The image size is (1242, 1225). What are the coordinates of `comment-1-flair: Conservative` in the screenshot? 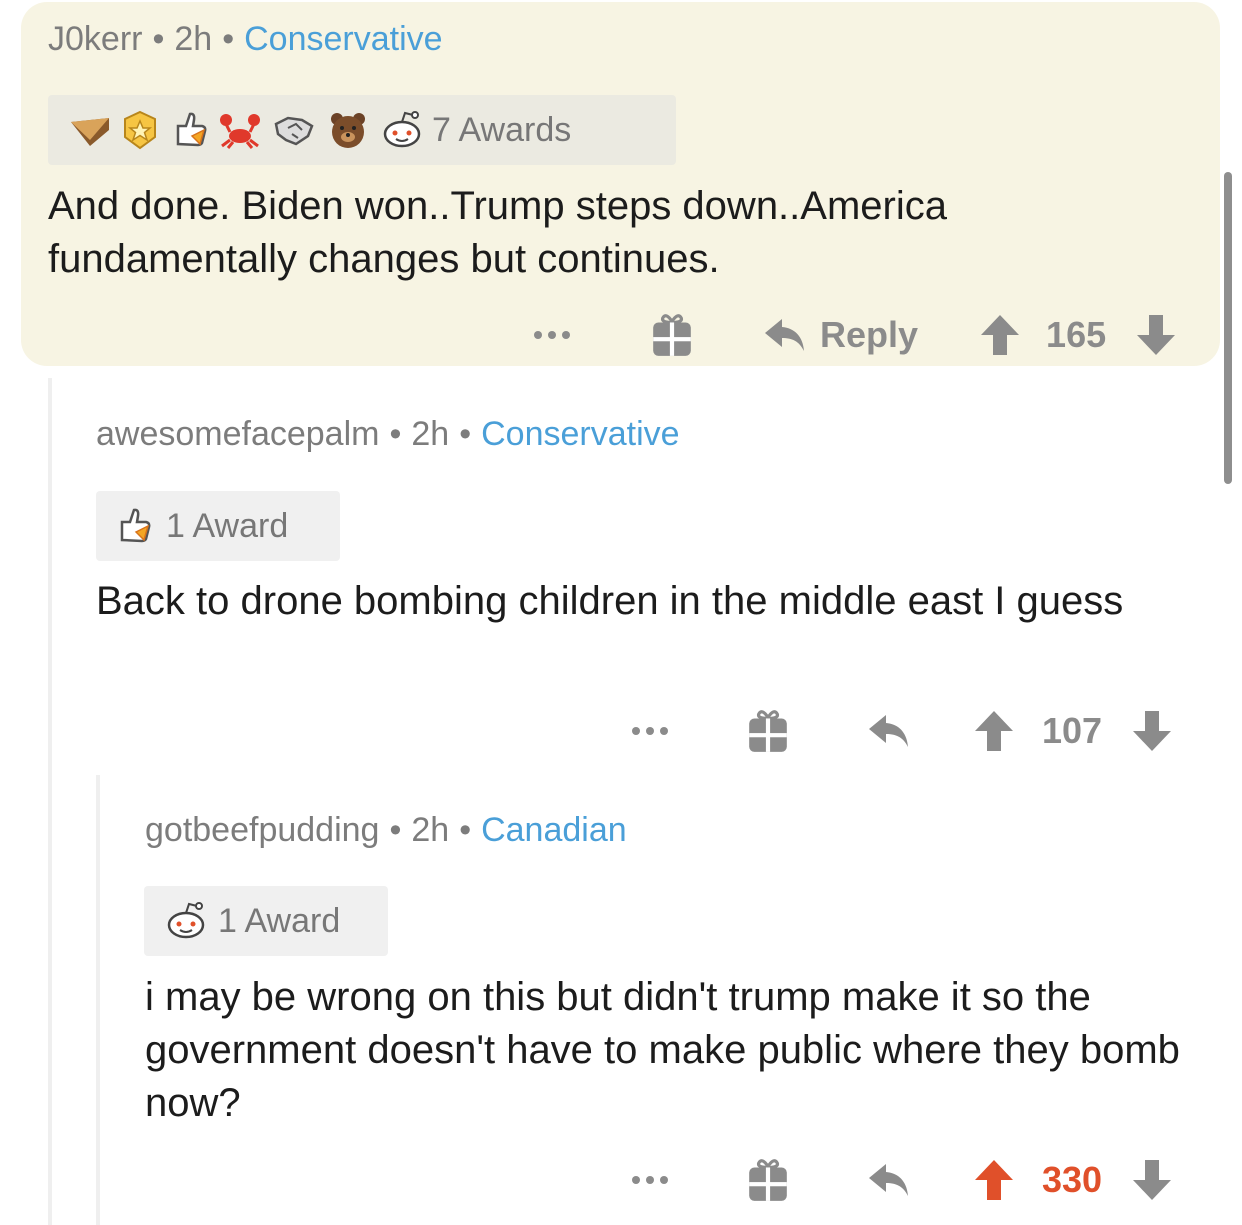 It's located at (343, 39).